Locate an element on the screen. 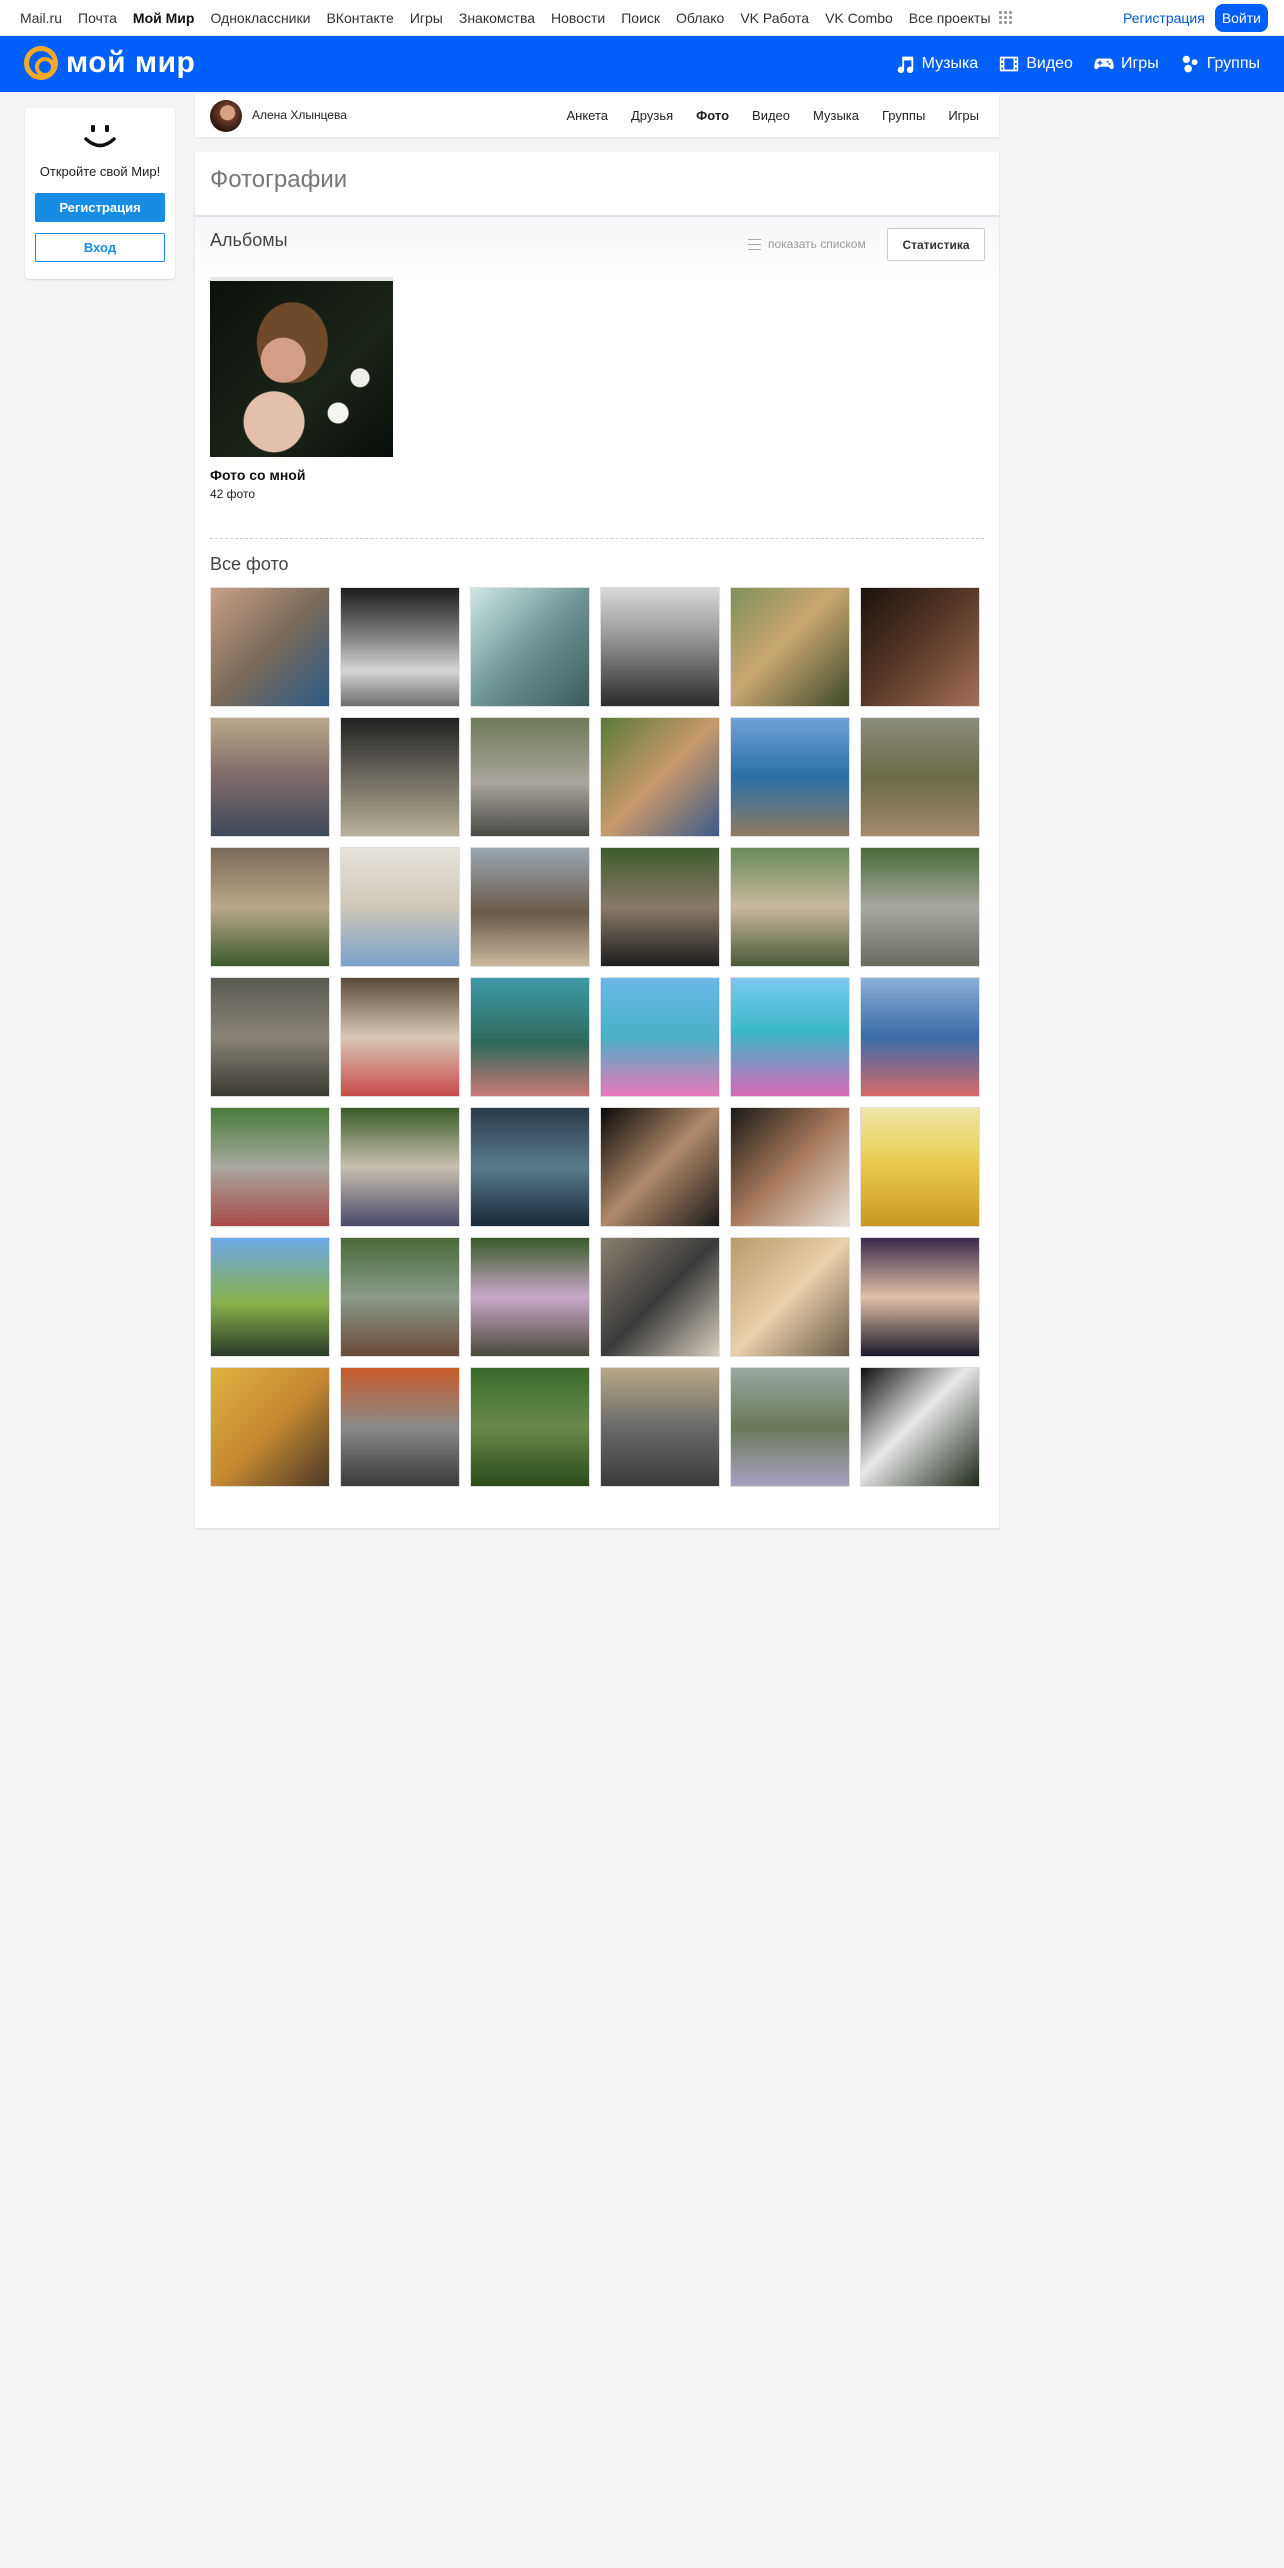  albums-header-band is located at coordinates (597, 247).